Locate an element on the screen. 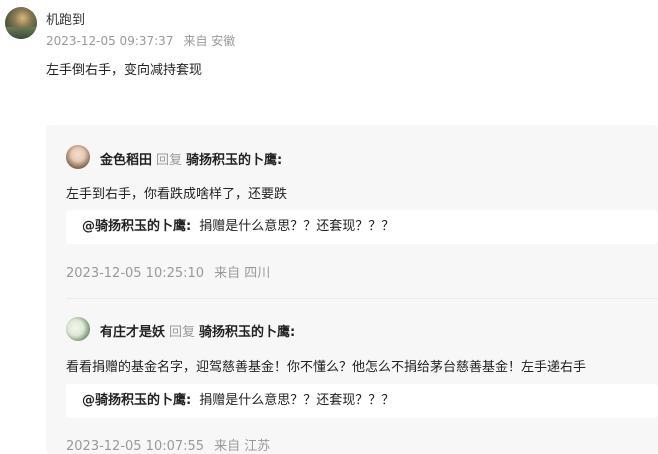 This screenshot has width=658, height=454. reply-location: 来自 四川 is located at coordinates (242, 273).